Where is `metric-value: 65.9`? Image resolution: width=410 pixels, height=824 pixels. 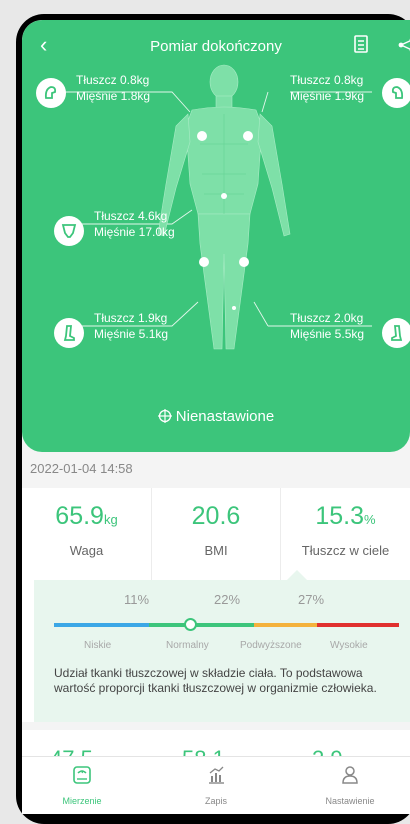 metric-value: 65.9 is located at coordinates (79, 516).